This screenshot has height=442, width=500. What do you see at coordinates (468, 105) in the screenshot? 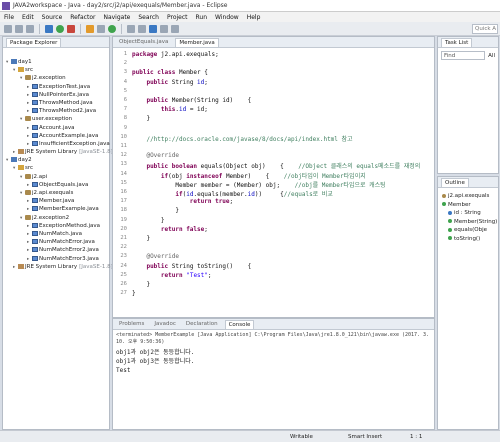
I see `task-list-panel: Task List Find All` at bounding box center [468, 105].